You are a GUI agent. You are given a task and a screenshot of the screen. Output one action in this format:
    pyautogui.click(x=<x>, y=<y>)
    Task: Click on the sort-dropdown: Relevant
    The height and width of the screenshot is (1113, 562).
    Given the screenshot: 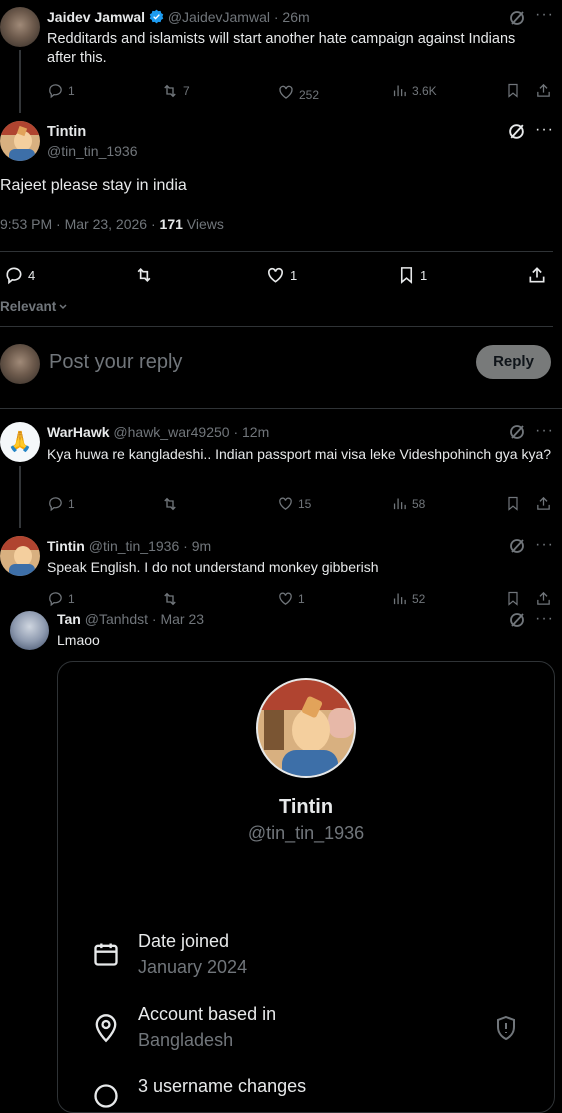 What is the action you would take?
    pyautogui.click(x=34, y=306)
    